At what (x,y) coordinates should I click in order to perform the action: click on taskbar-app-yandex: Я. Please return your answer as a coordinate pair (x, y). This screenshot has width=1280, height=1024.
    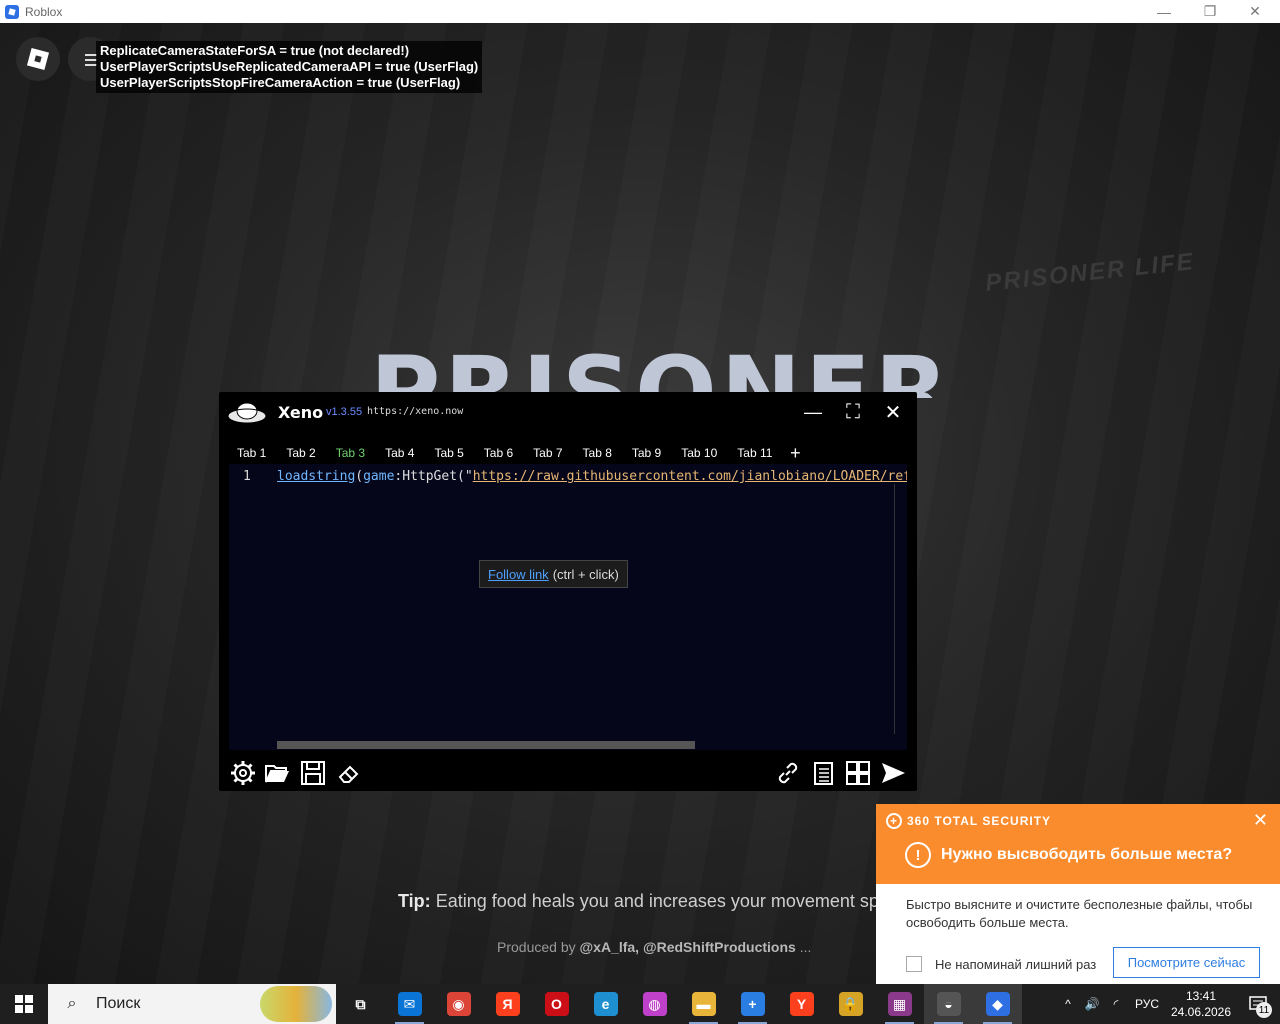
    Looking at the image, I should click on (507, 1004).